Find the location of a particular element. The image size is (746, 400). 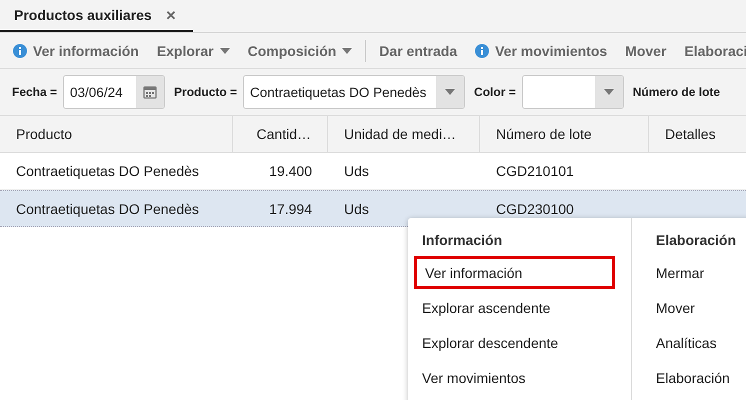

filter-label: Color = is located at coordinates (495, 92).